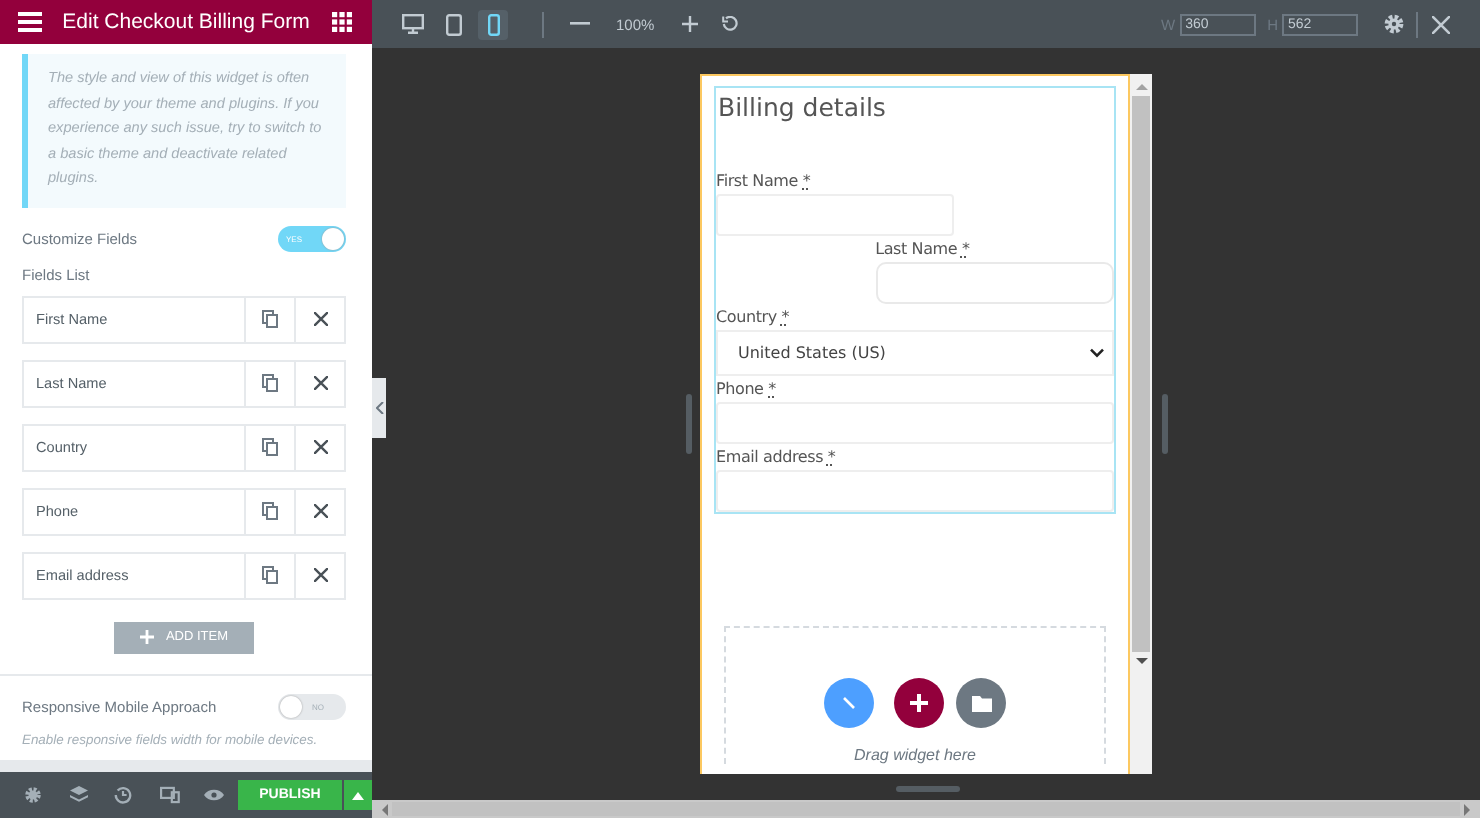  Describe the element at coordinates (379, 408) in the screenshot. I see `collapse-handle` at that location.